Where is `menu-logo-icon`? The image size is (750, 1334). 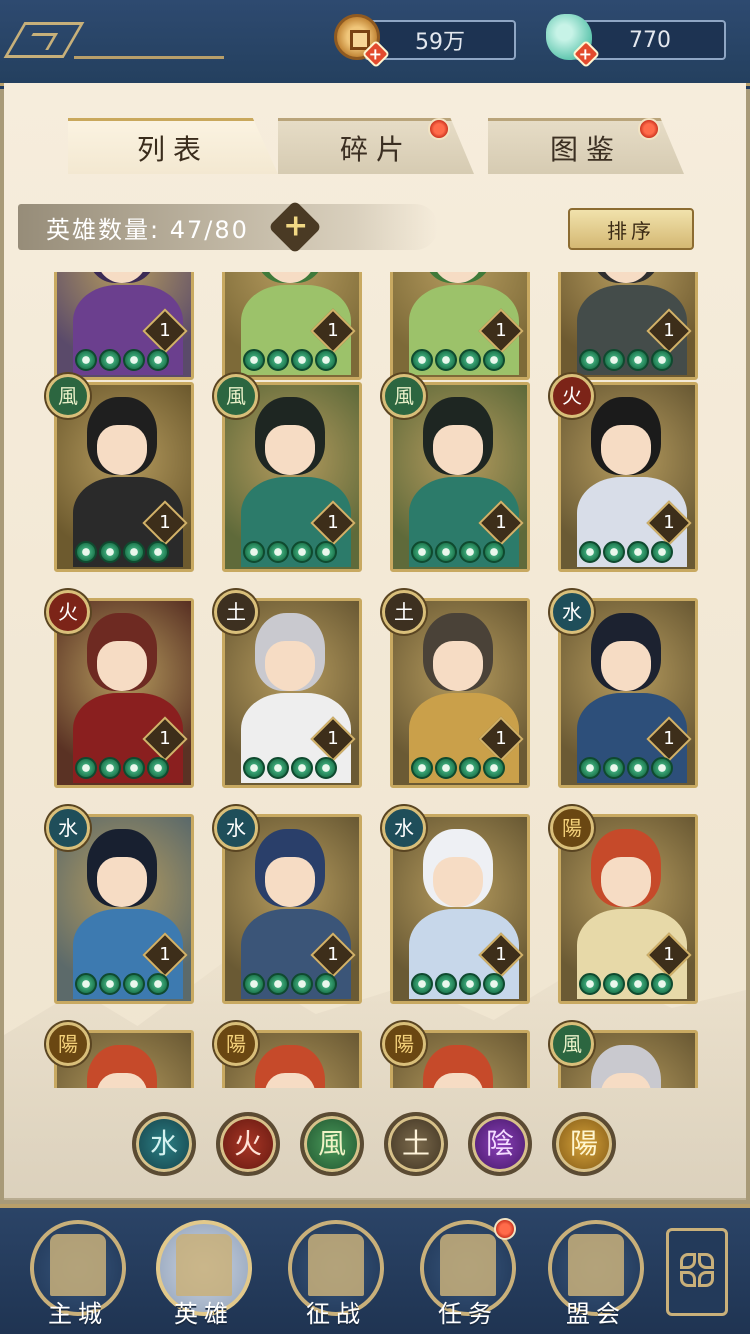
menu-logo-icon is located at coordinates (44, 40).